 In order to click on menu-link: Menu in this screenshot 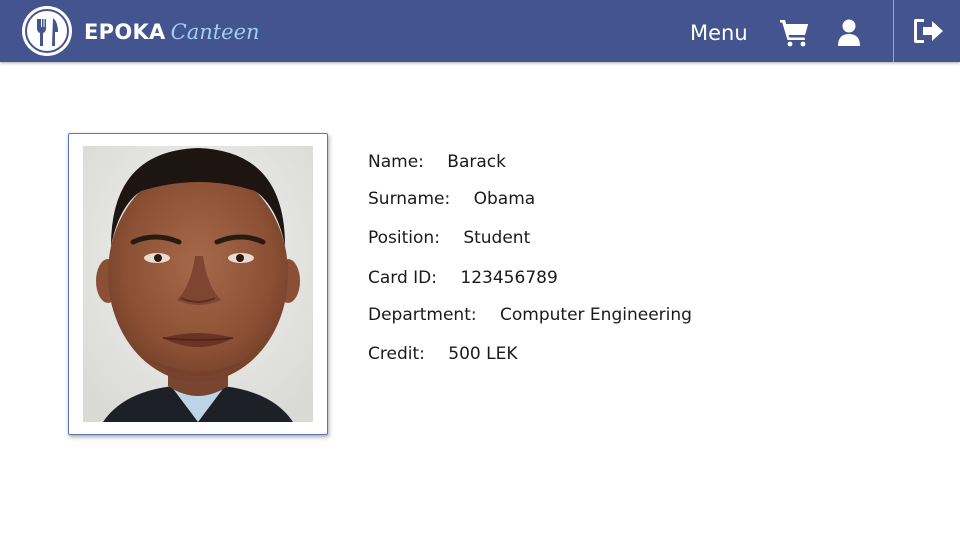, I will do `click(719, 33)`.